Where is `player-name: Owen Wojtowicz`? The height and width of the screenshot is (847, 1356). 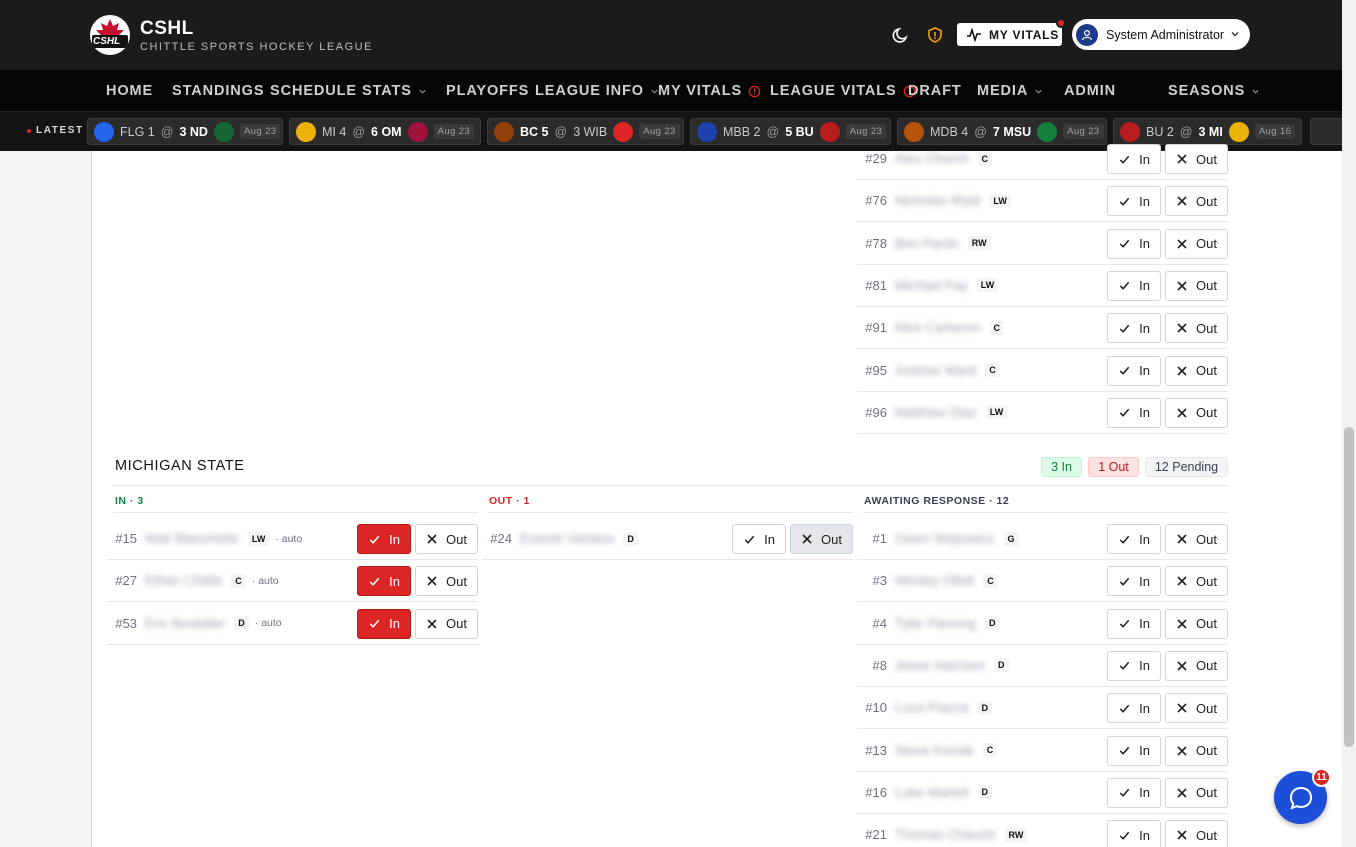 player-name: Owen Wojtowicz is located at coordinates (945, 538).